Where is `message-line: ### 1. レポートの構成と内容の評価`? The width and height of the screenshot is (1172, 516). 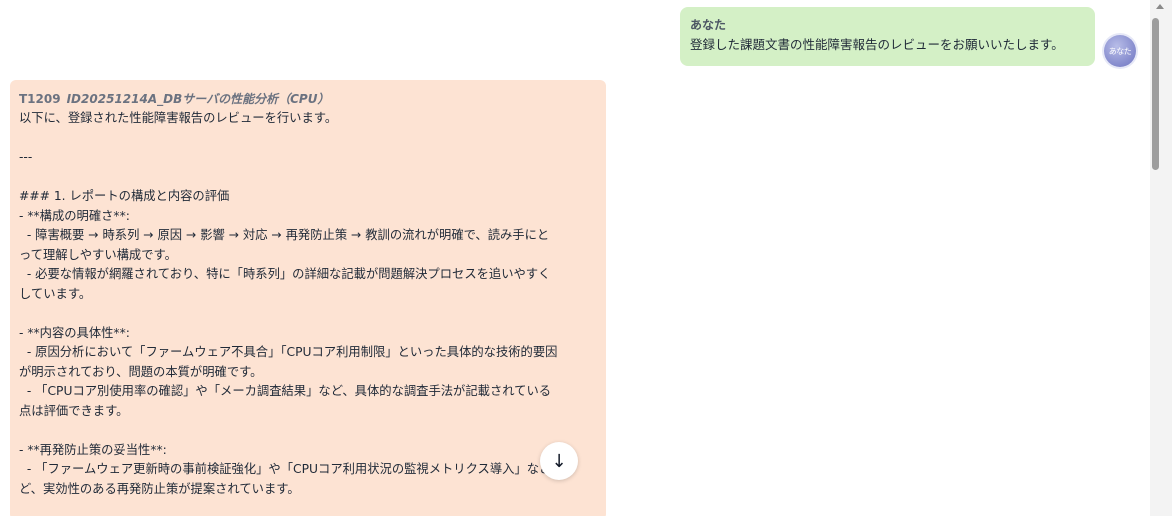 message-line: ### 1. レポートの構成と内容の評価 is located at coordinates (124, 196).